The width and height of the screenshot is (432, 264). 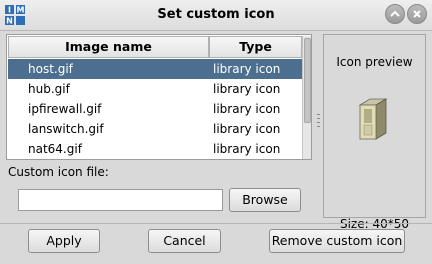 I want to click on table-row: nat64.gif library icon, so click(x=155, y=149).